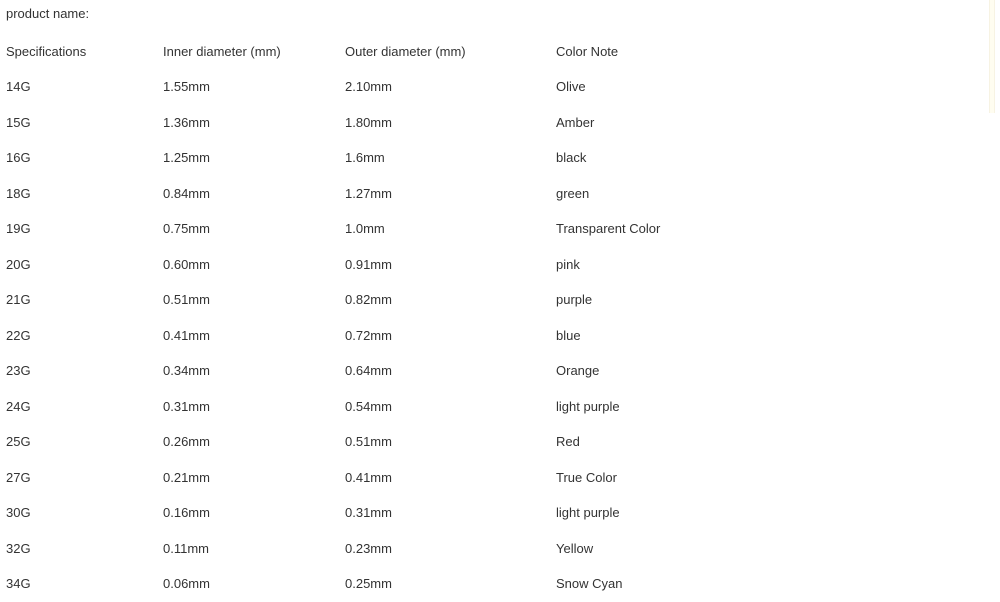 Image resolution: width=1000 pixels, height=602 pixels. I want to click on table-row: 18G0.84mm1.27mmgreen, so click(480, 194).